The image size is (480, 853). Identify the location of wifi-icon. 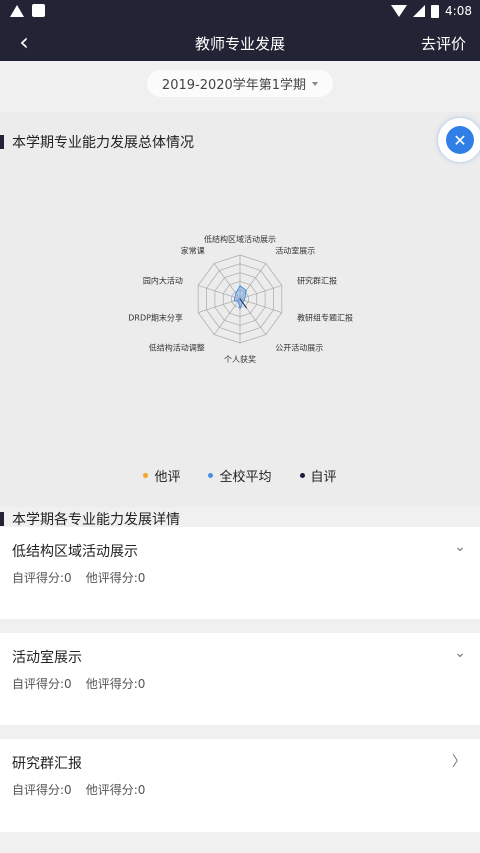
(399, 11).